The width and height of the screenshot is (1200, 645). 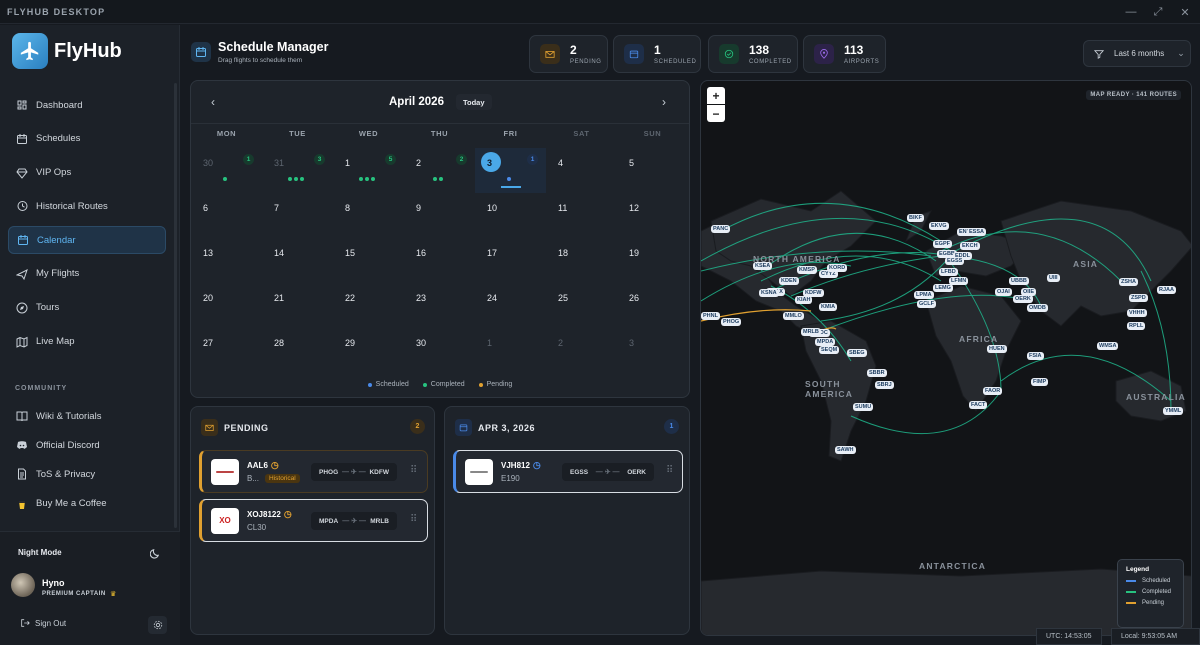 I want to click on airport-marker: FIMP, so click(x=1040, y=382).